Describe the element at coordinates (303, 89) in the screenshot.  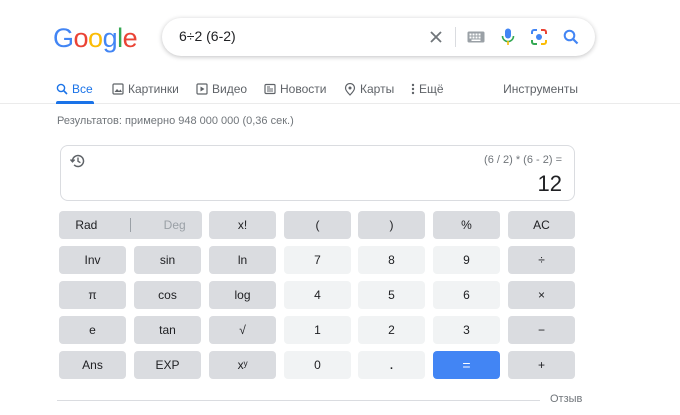
I see `tab-label: Новости` at that location.